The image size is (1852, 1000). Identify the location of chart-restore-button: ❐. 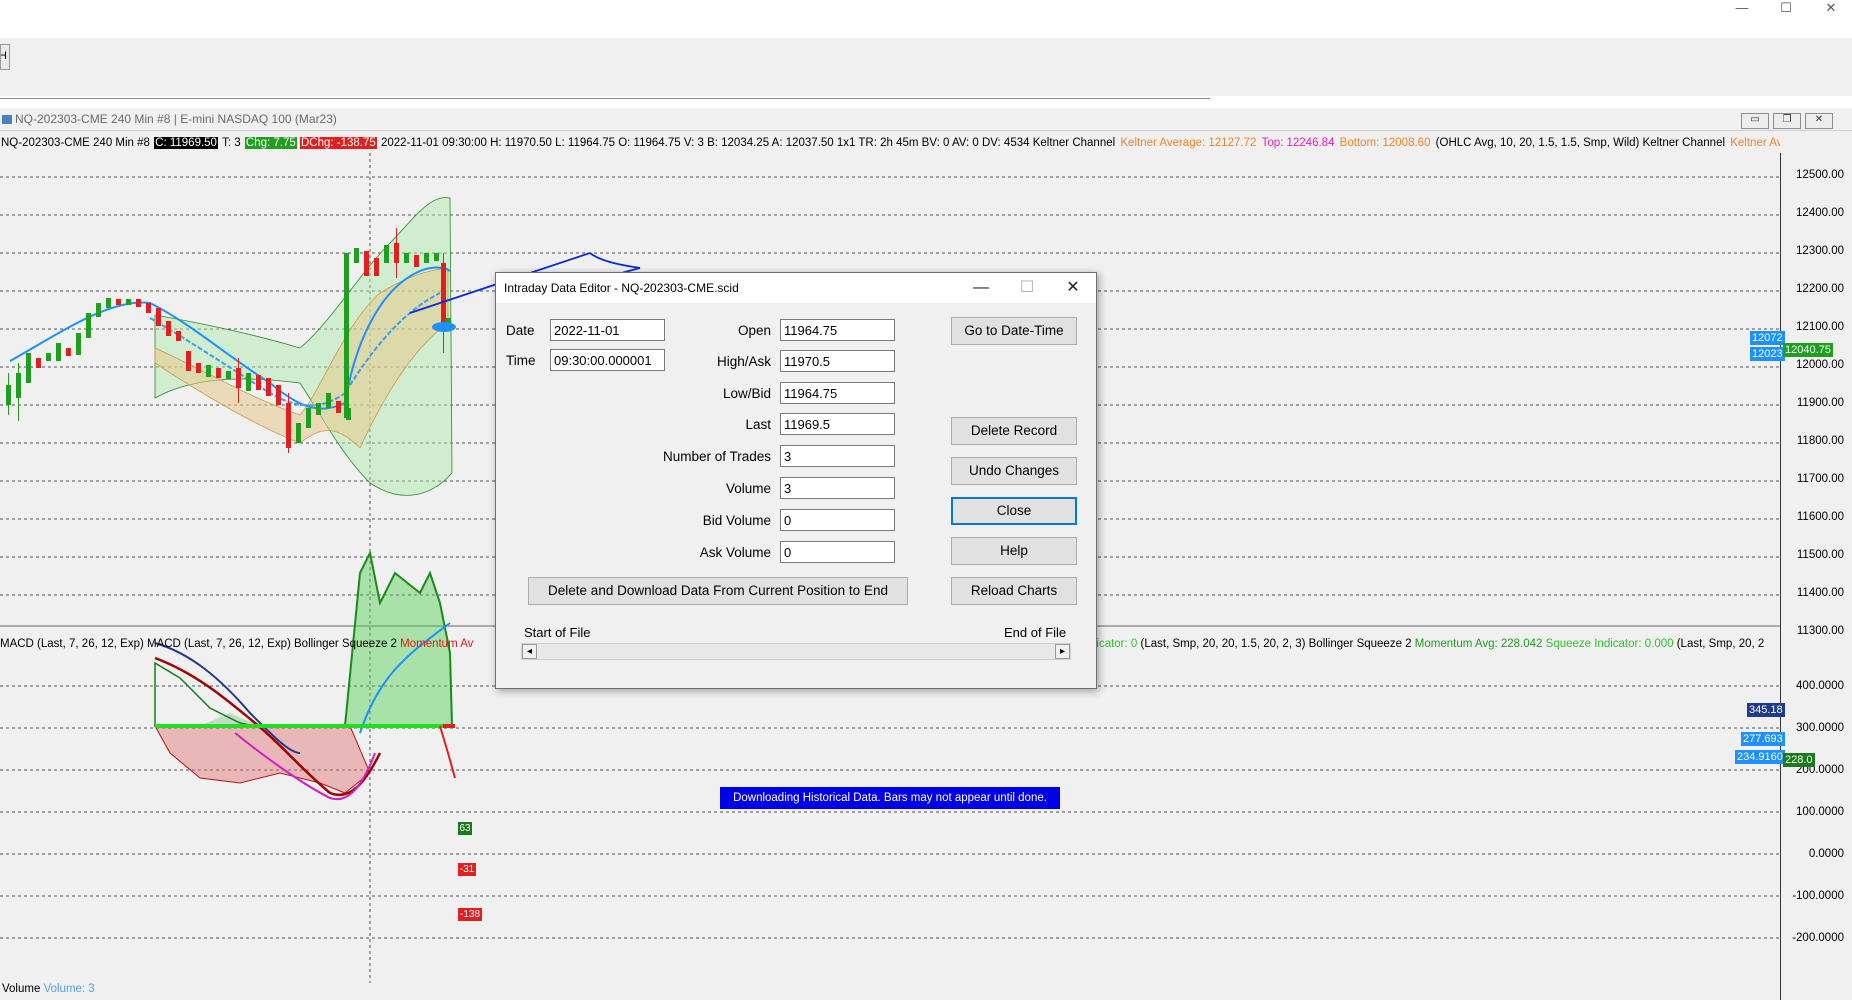
(1787, 121).